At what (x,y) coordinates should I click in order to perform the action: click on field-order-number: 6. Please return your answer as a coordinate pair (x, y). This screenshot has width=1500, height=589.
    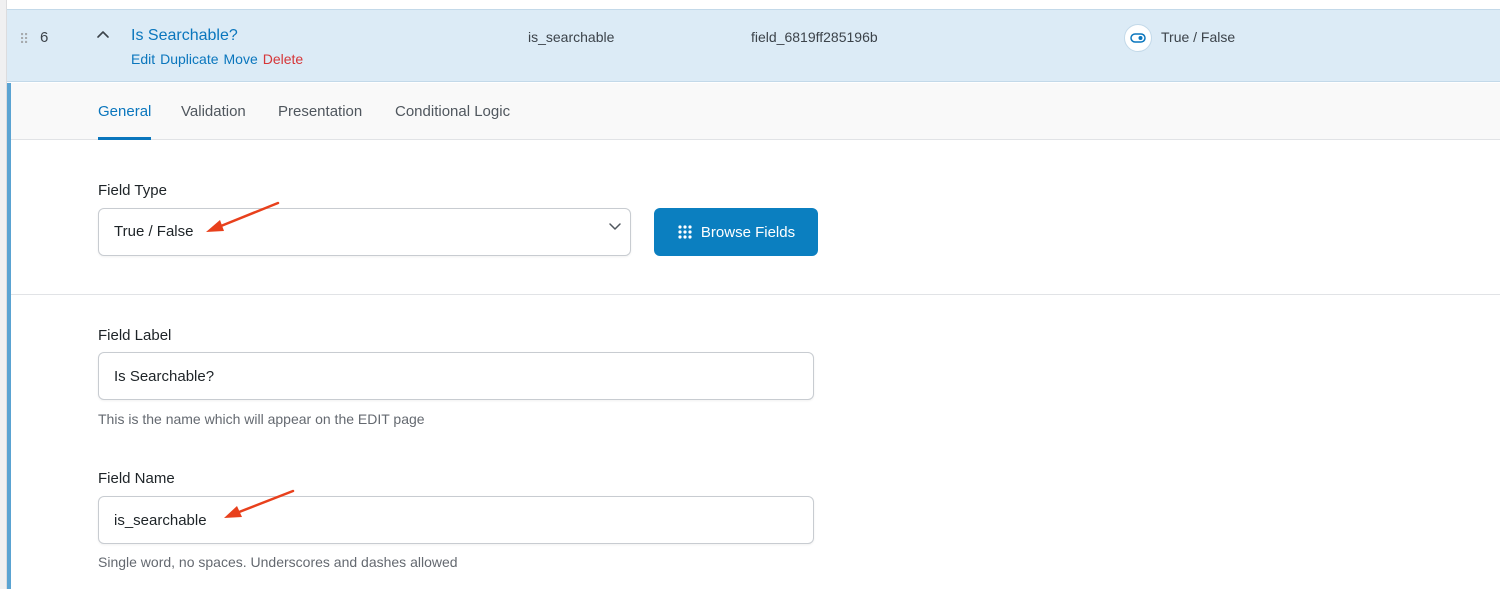
    Looking at the image, I should click on (44, 37).